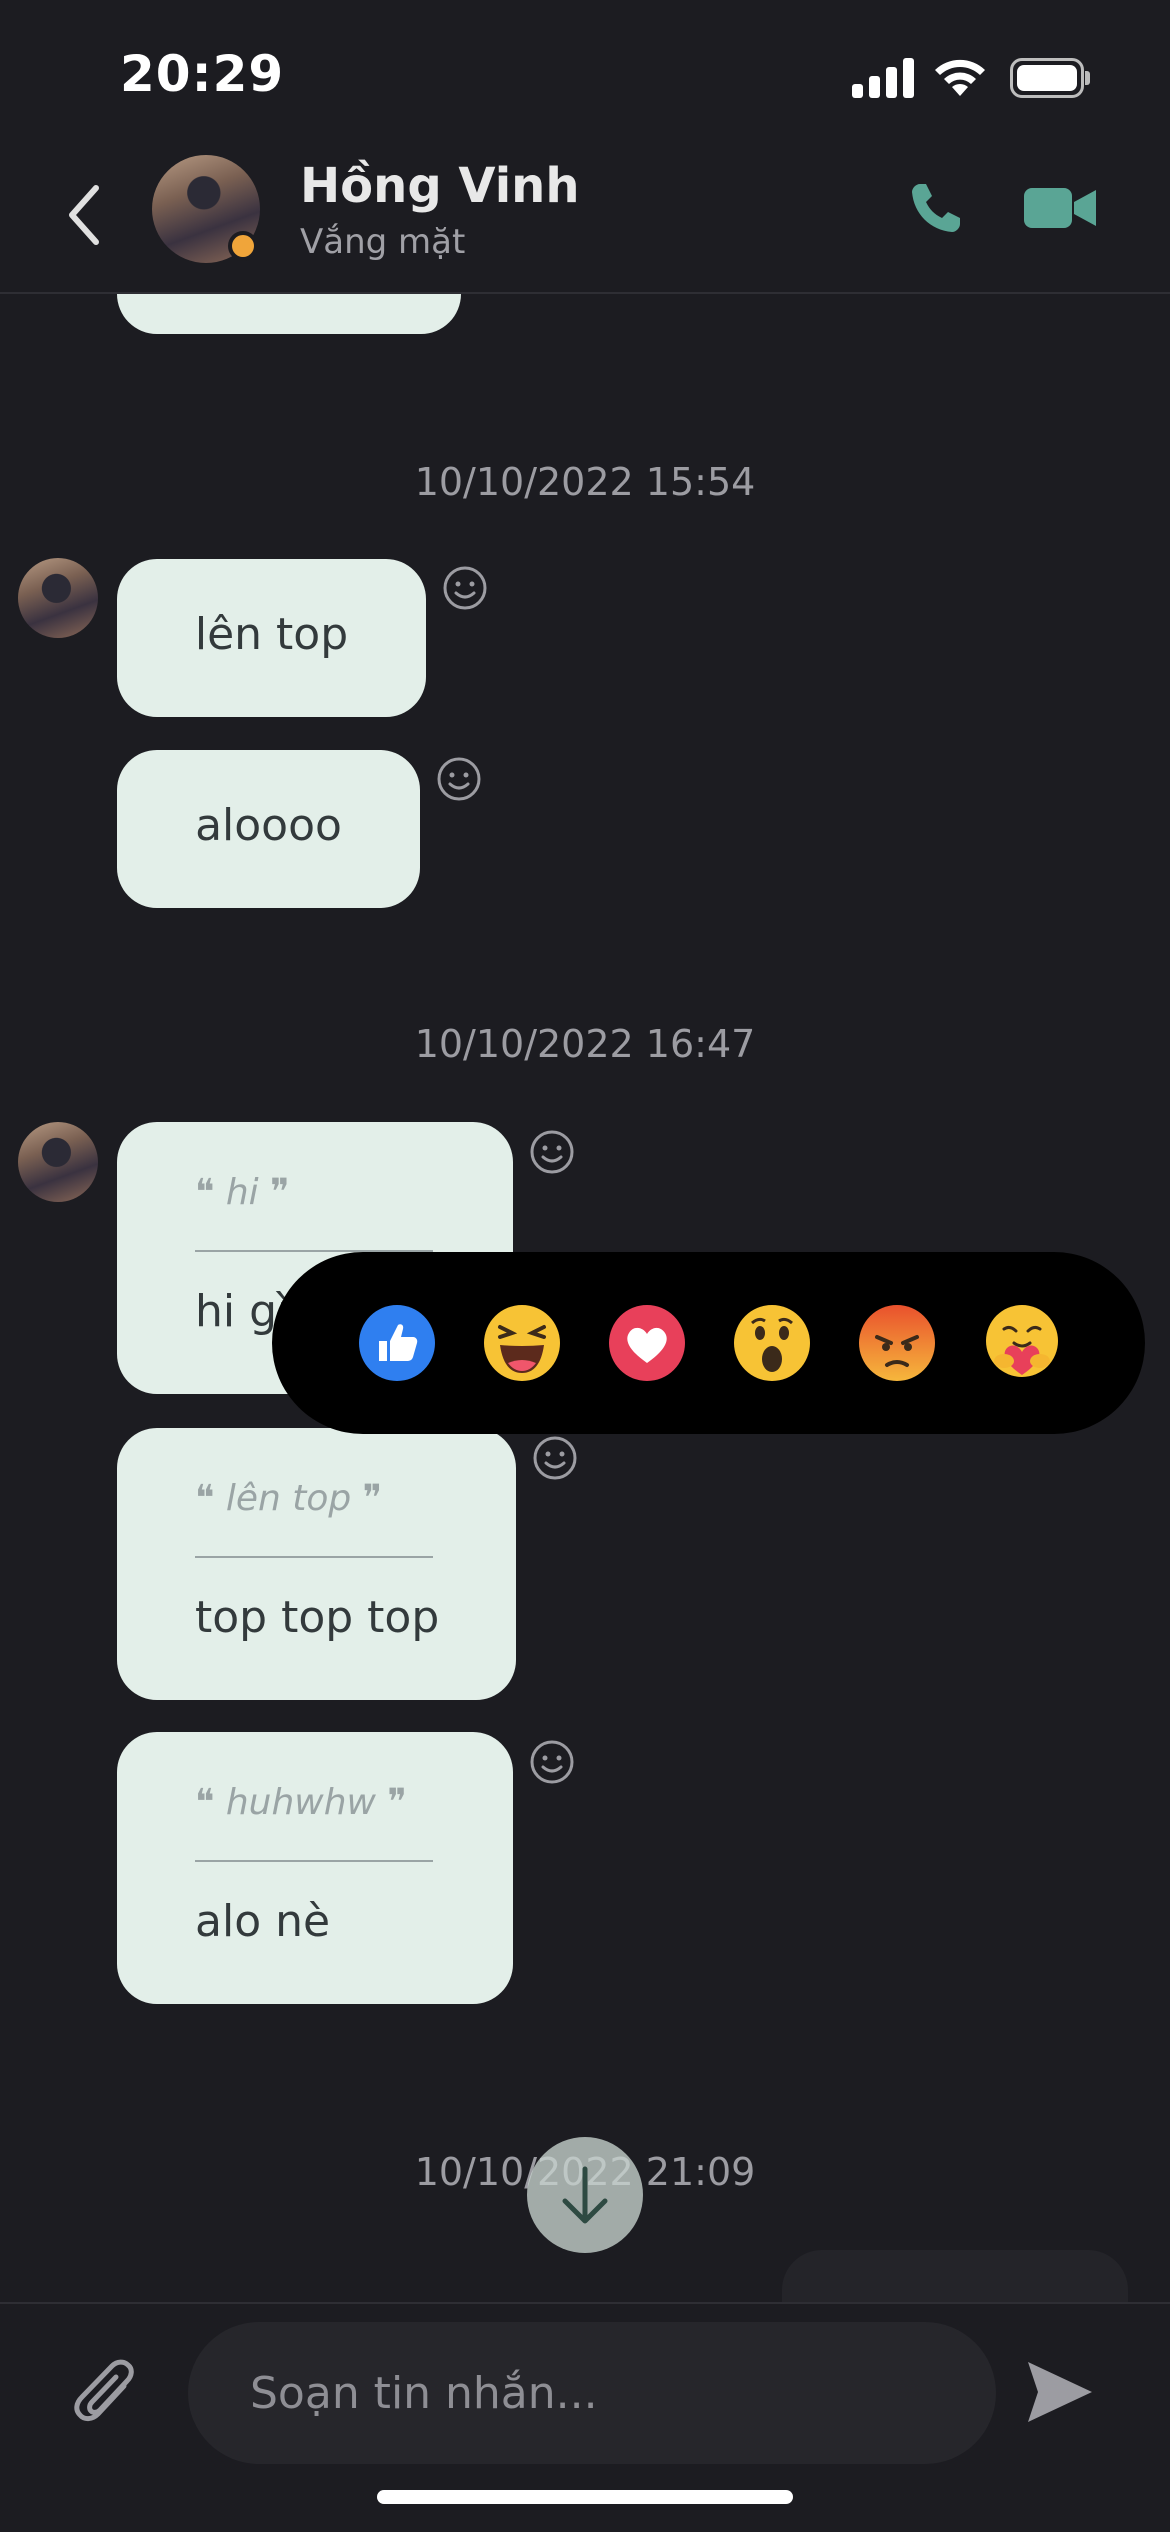  I want to click on paperclip-icon, so click(107, 2396).